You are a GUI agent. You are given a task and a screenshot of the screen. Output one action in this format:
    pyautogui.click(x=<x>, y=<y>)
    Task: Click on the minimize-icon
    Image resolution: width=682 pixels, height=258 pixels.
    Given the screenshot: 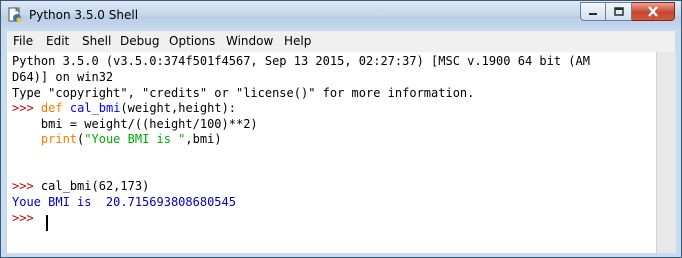 What is the action you would take?
    pyautogui.click(x=593, y=13)
    